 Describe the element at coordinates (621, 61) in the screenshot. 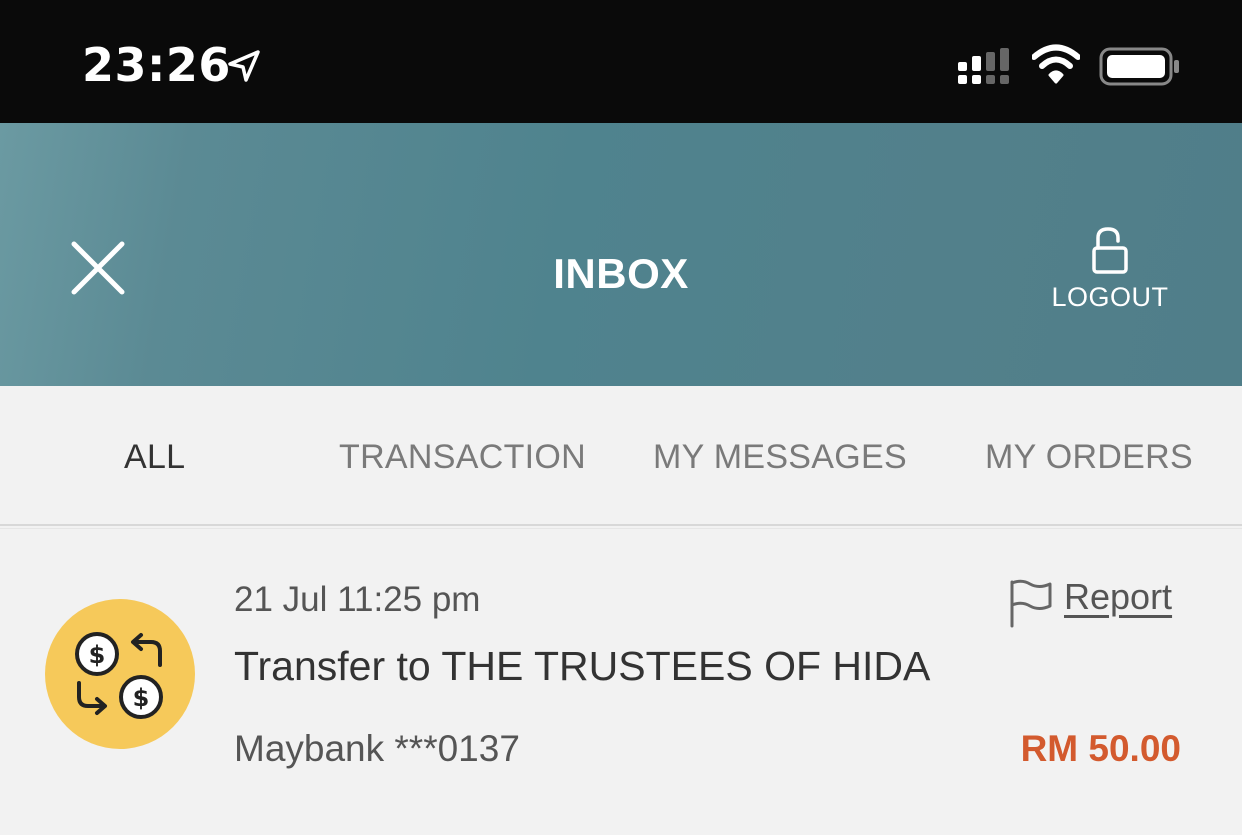

I see `status-bar: 23:26` at that location.